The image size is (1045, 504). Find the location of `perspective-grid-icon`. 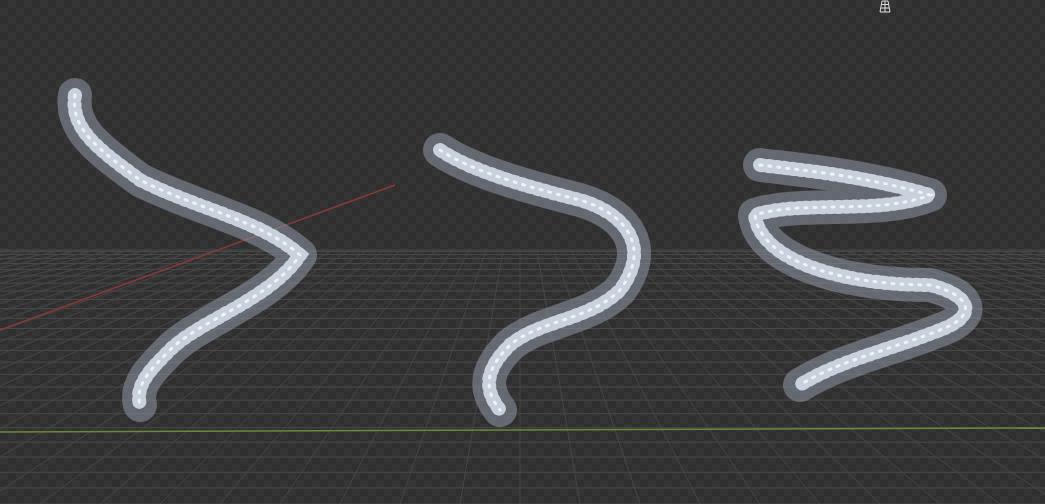

perspective-grid-icon is located at coordinates (885, 6).